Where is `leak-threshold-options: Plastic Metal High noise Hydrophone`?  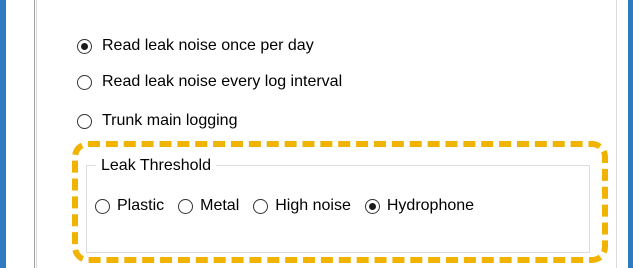
leak-threshold-options: Plastic Metal High noise Hydrophone is located at coordinates (291, 206).